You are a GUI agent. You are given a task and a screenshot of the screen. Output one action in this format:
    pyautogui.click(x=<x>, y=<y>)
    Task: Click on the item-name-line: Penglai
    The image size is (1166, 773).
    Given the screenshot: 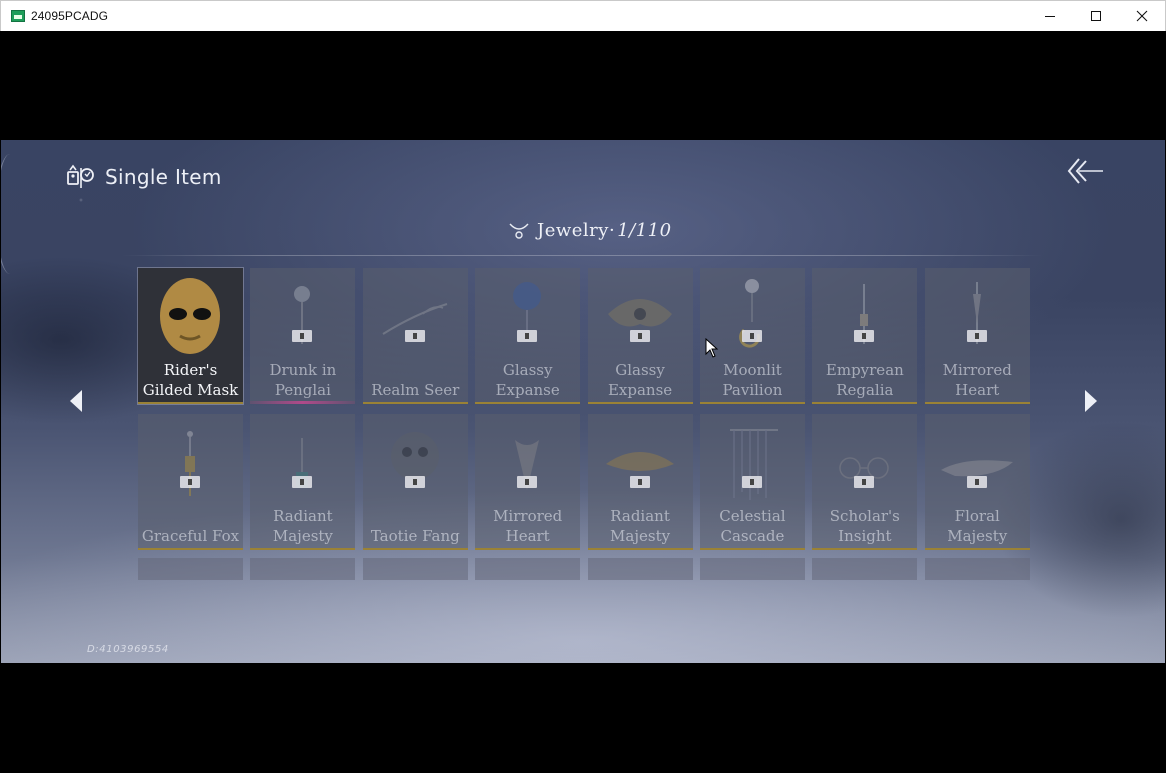 What is the action you would take?
    pyautogui.click(x=302, y=390)
    